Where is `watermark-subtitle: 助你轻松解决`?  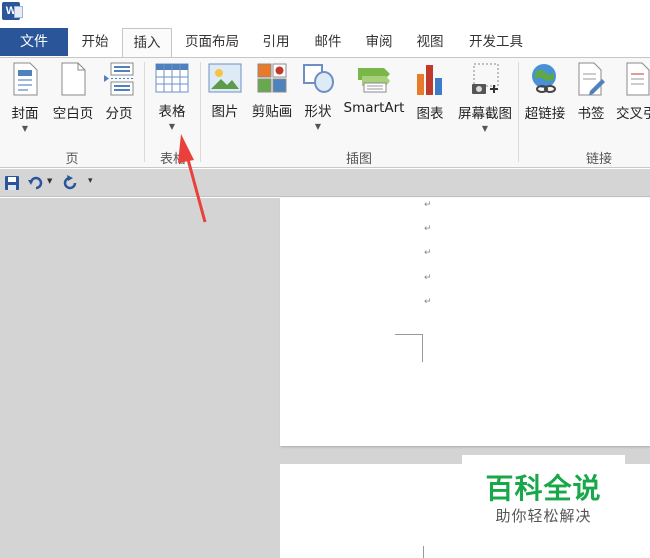 watermark-subtitle: 助你轻松解决 is located at coordinates (543, 516).